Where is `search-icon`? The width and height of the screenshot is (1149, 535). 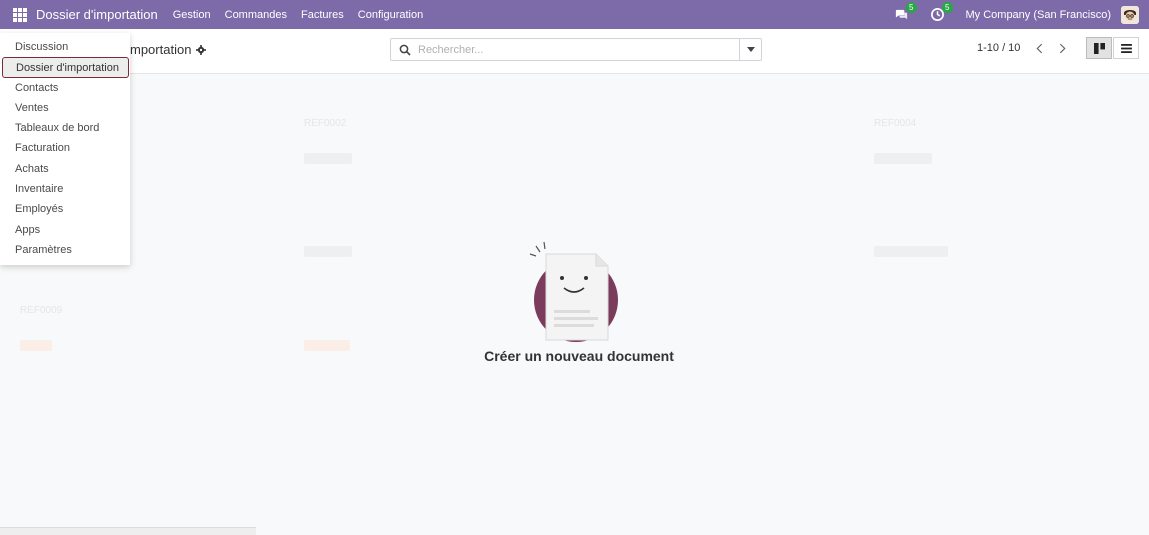 search-icon is located at coordinates (405, 50).